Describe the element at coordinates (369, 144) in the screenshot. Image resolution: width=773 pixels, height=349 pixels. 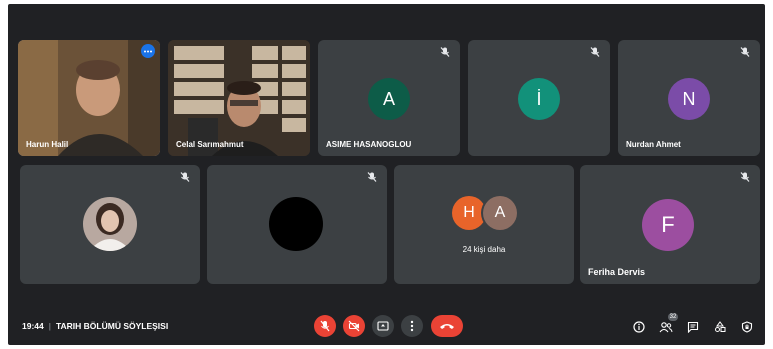
I see `participant-name: ASIME HASANOGLOU` at that location.